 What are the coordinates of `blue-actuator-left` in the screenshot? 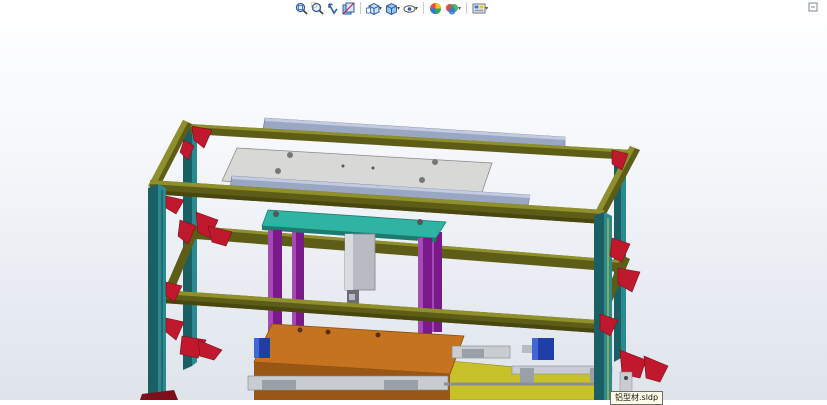 It's located at (262, 348).